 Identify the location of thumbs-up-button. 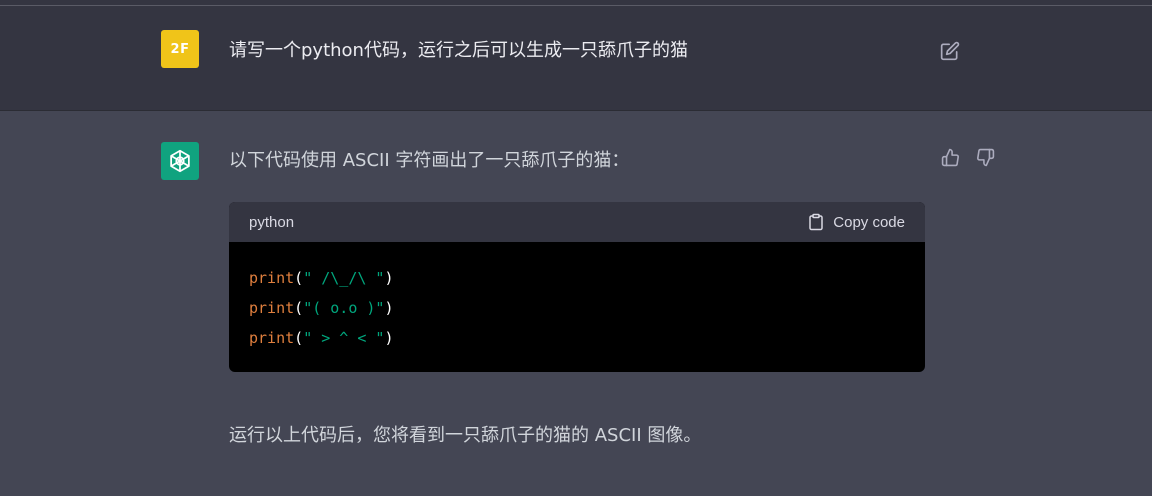
(950, 157).